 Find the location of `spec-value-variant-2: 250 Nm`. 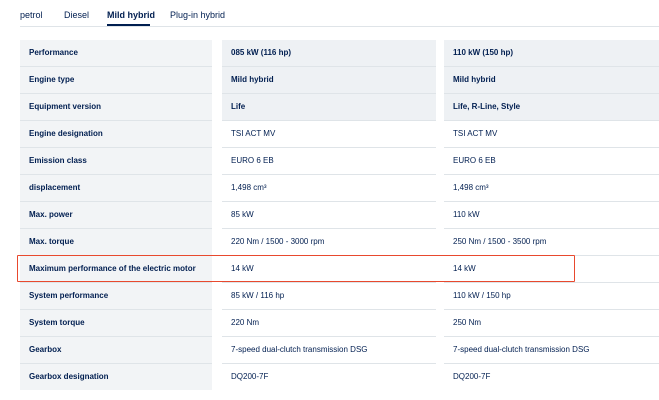

spec-value-variant-2: 250 Nm is located at coordinates (467, 322).